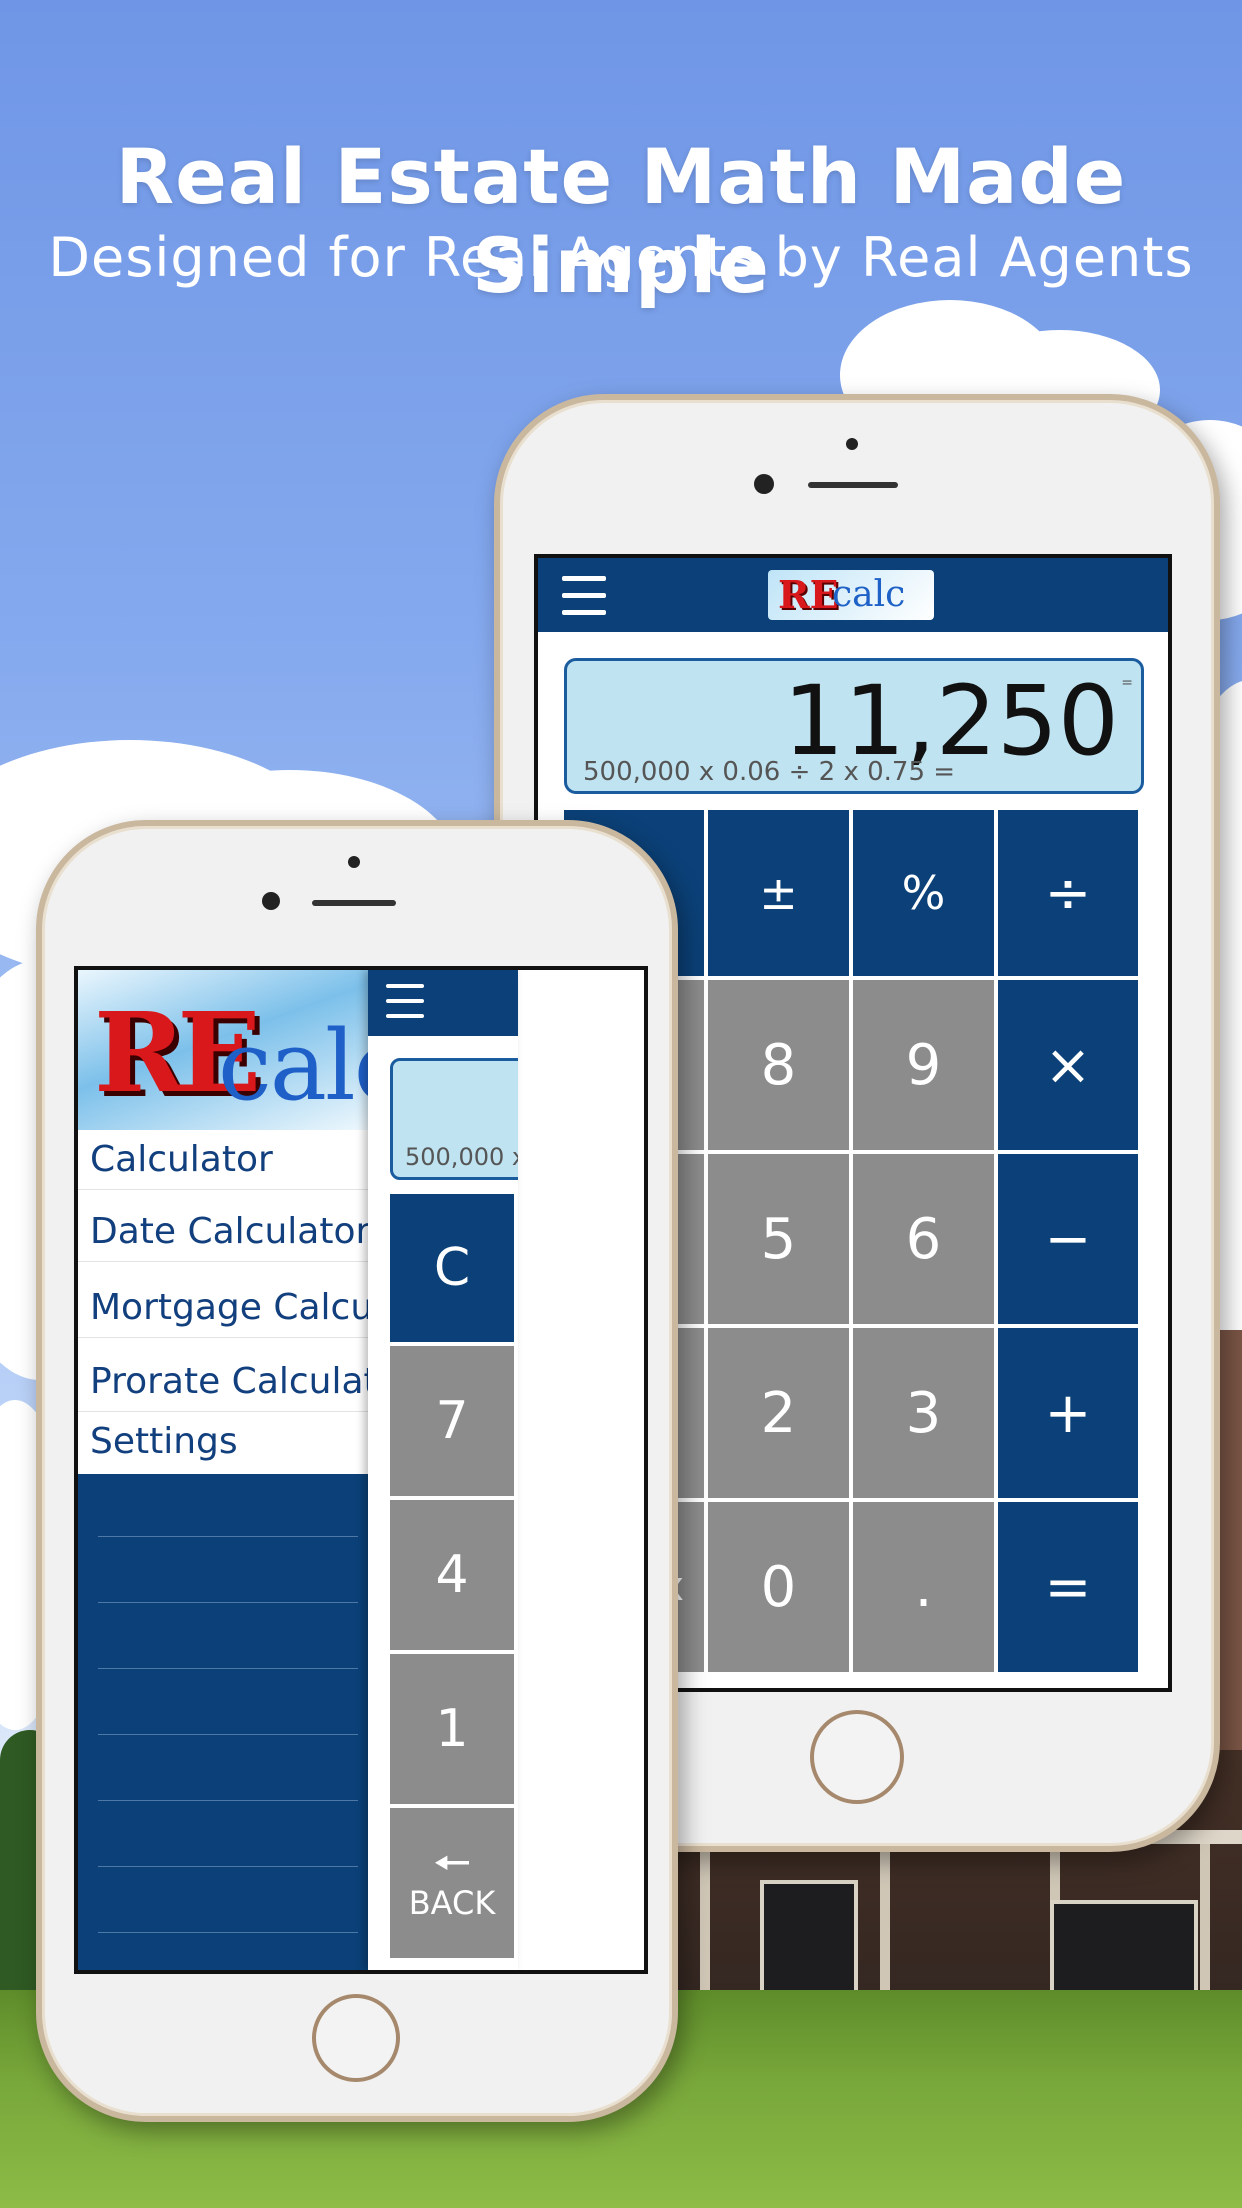 This screenshot has width=1242, height=2208. Describe the element at coordinates (1068, 1065) in the screenshot. I see `key-multiply: ×` at that location.